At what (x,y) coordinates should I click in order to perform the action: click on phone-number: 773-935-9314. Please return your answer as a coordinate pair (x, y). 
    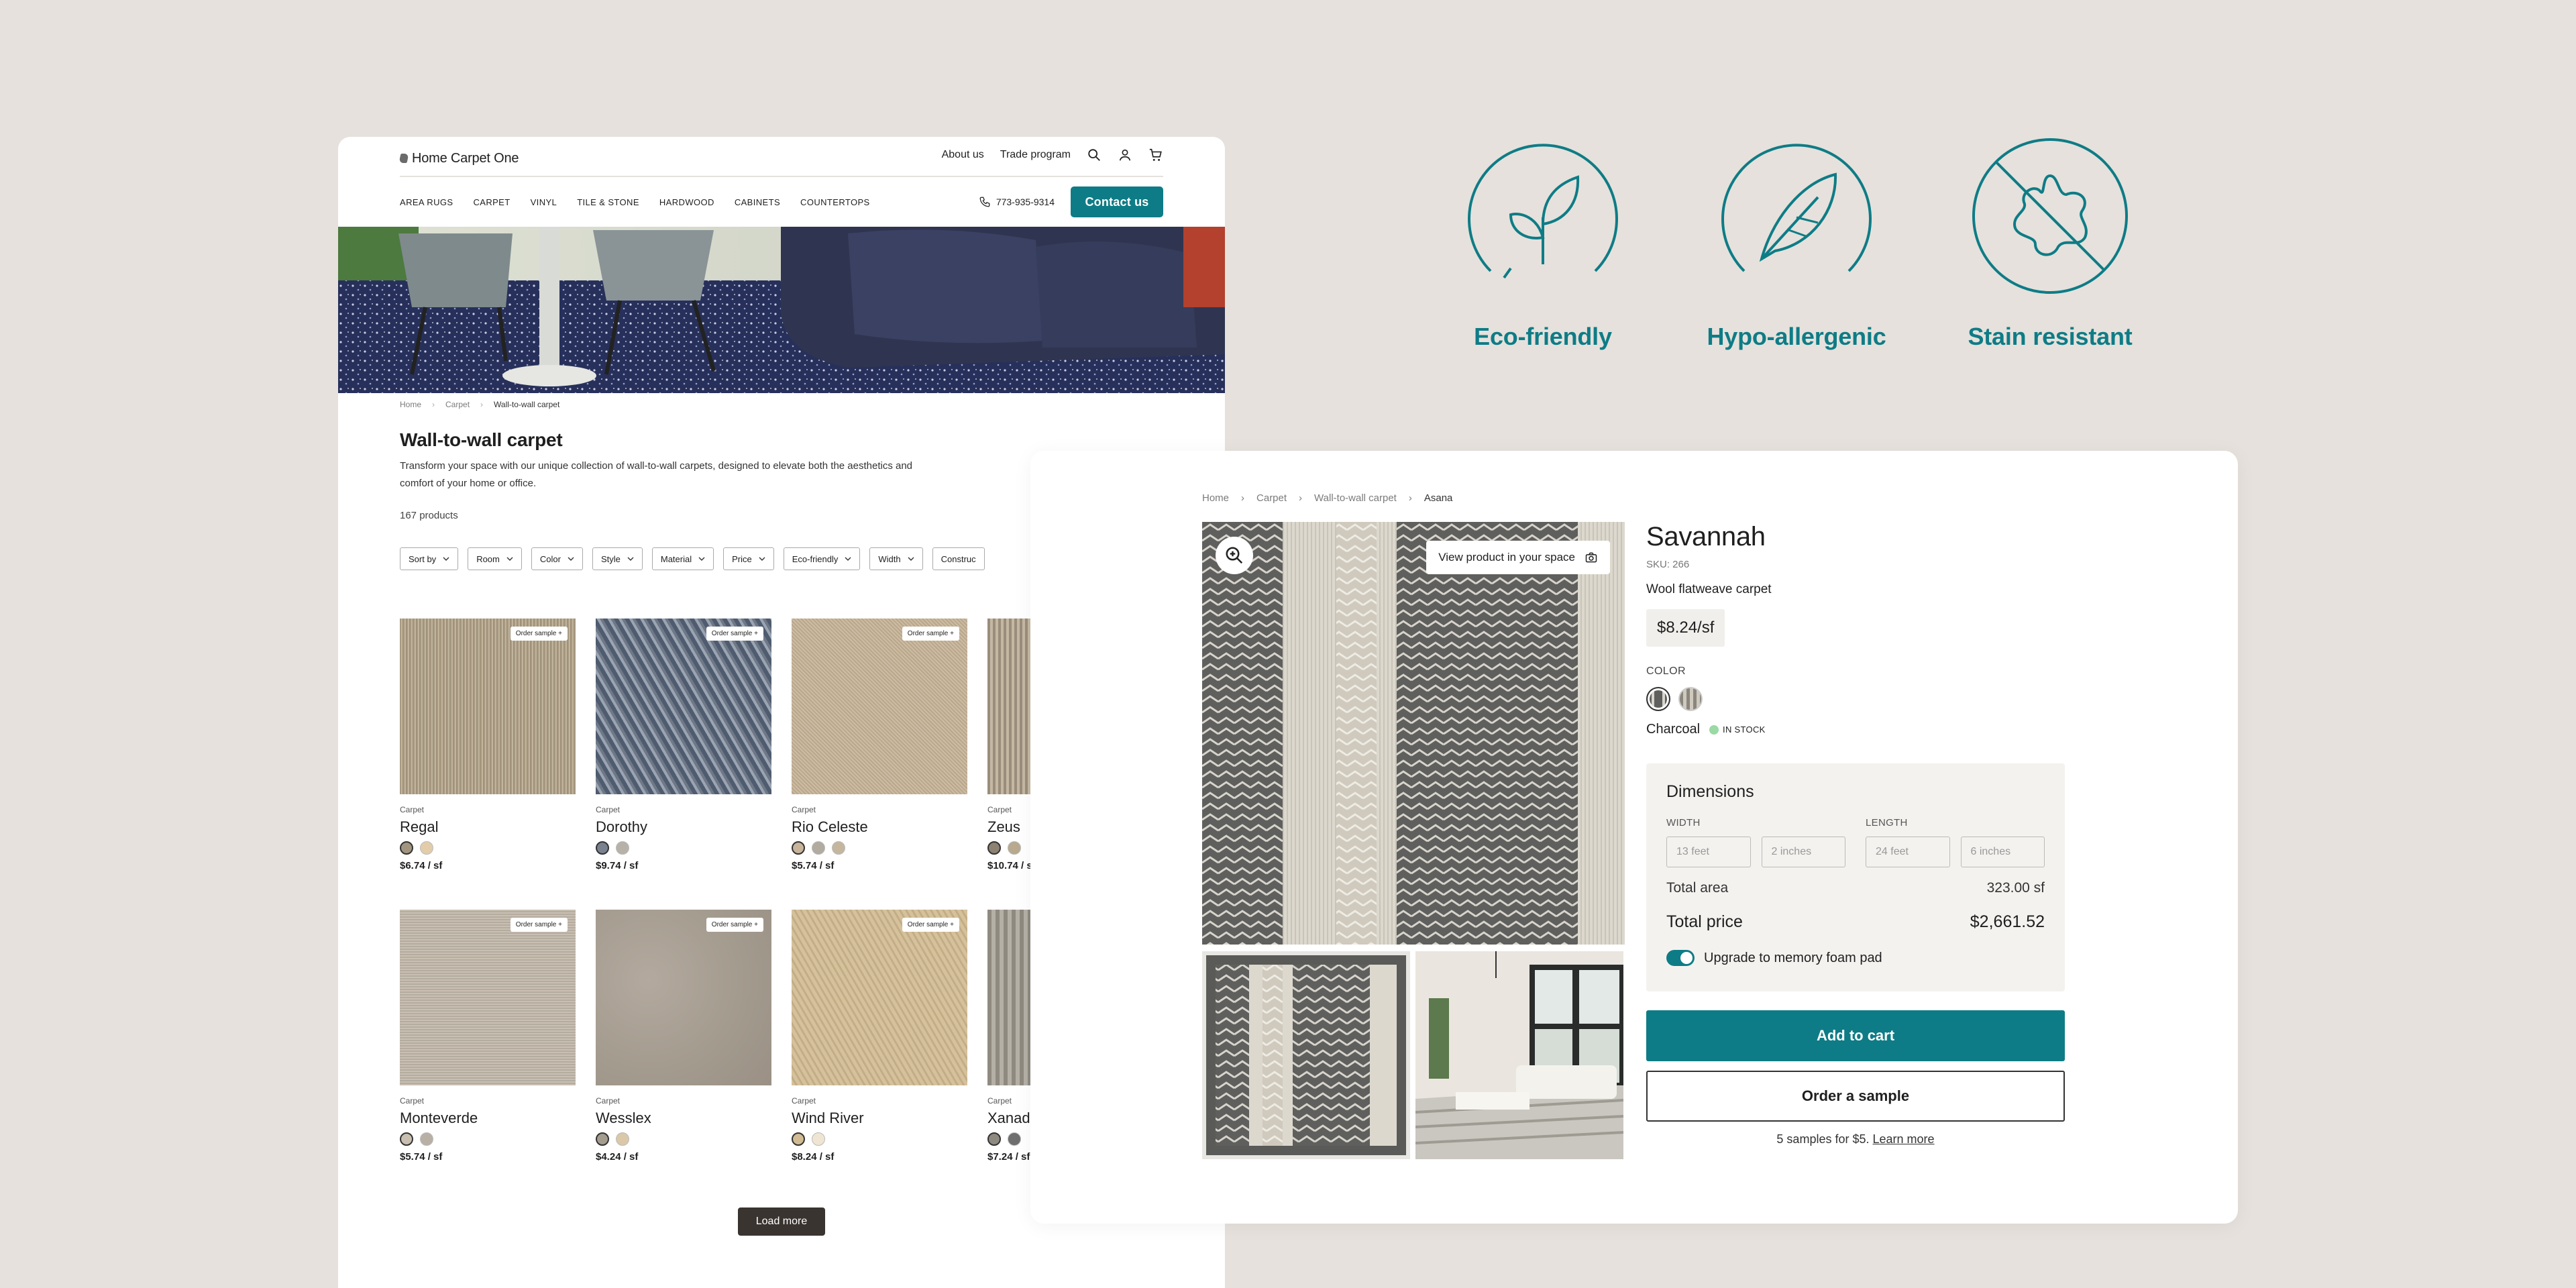
    Looking at the image, I should click on (1025, 202).